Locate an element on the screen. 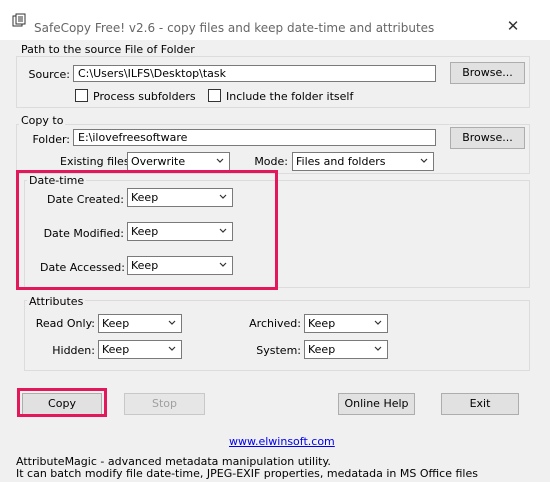  system-select: Keep is located at coordinates (346, 349).